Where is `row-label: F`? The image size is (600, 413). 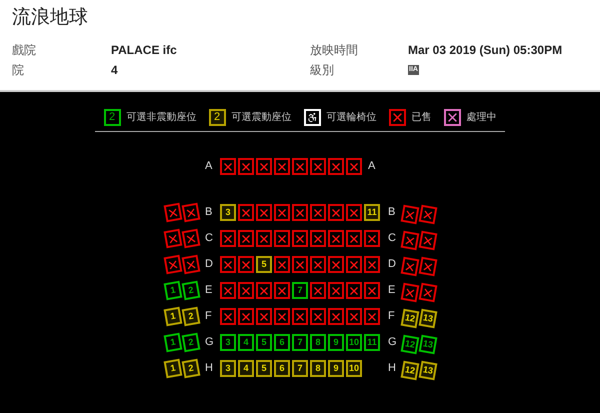 row-label: F is located at coordinates (392, 316).